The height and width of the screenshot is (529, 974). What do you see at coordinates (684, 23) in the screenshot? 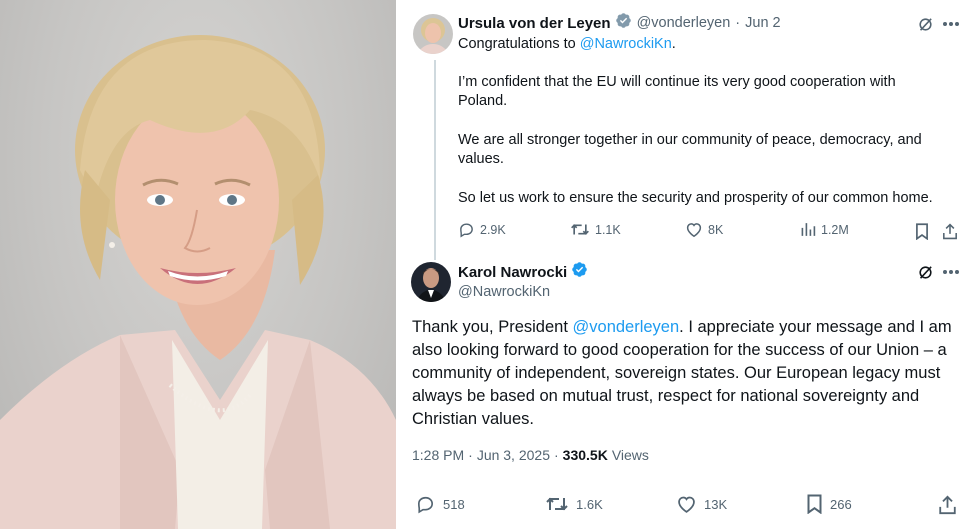
I see `tweet1-handle: @vonderleyen` at bounding box center [684, 23].